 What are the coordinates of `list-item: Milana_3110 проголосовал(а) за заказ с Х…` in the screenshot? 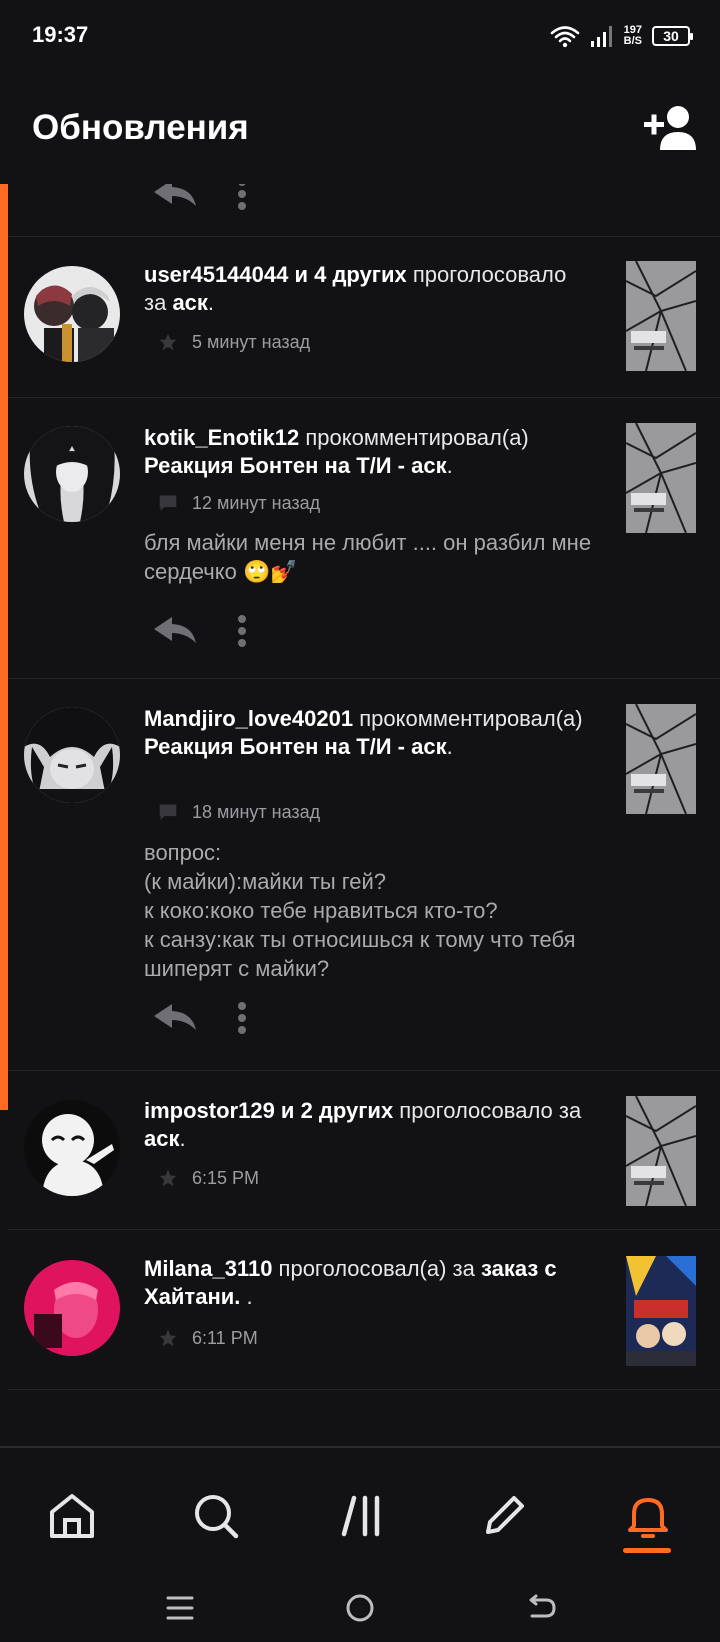 It's located at (364, 1310).